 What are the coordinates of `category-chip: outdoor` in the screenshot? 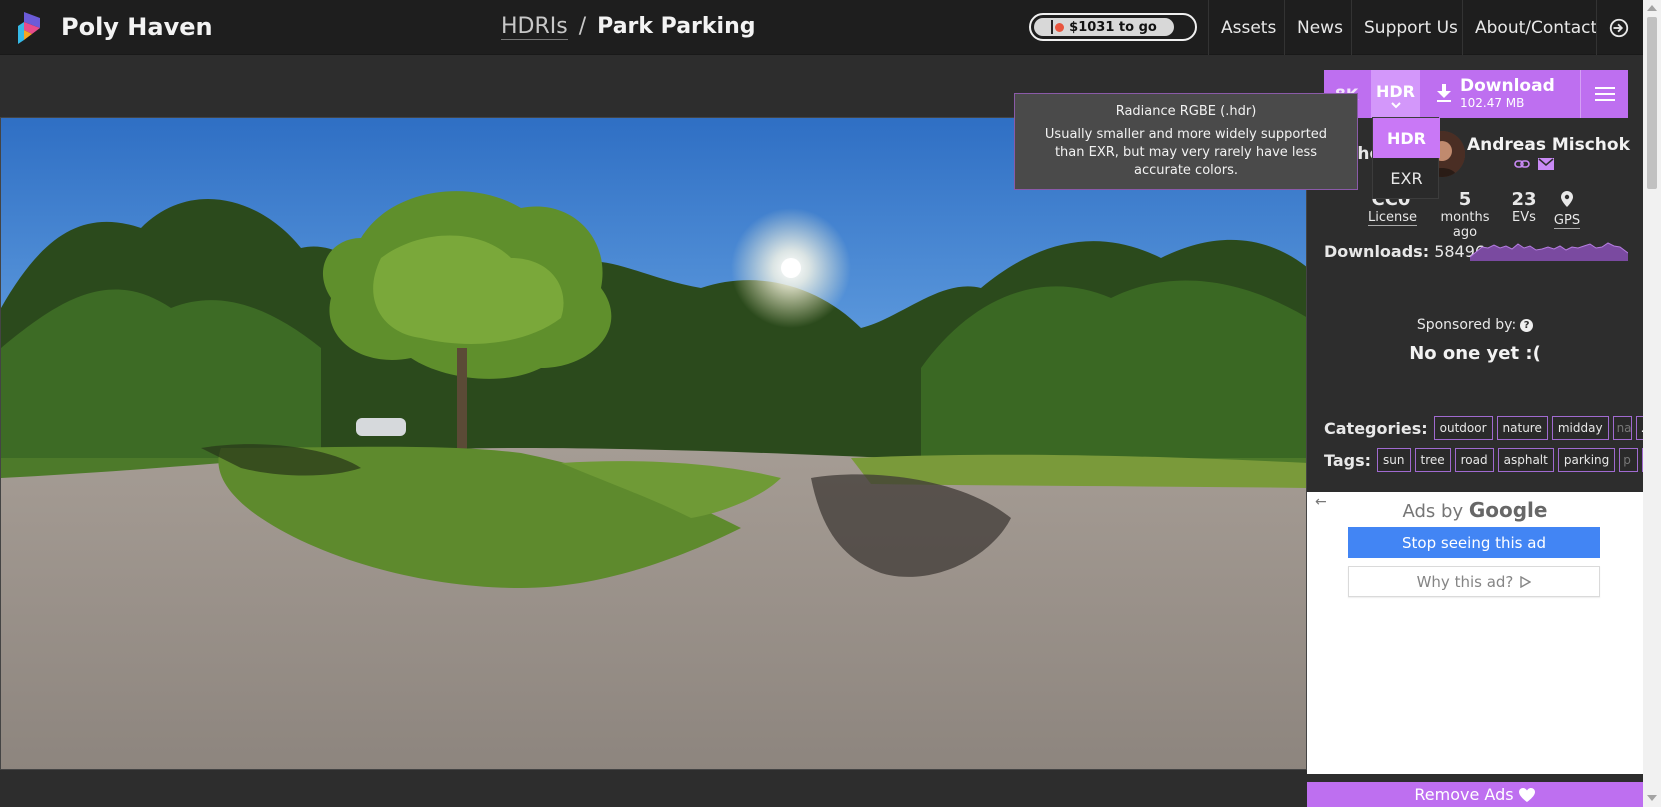 It's located at (1463, 428).